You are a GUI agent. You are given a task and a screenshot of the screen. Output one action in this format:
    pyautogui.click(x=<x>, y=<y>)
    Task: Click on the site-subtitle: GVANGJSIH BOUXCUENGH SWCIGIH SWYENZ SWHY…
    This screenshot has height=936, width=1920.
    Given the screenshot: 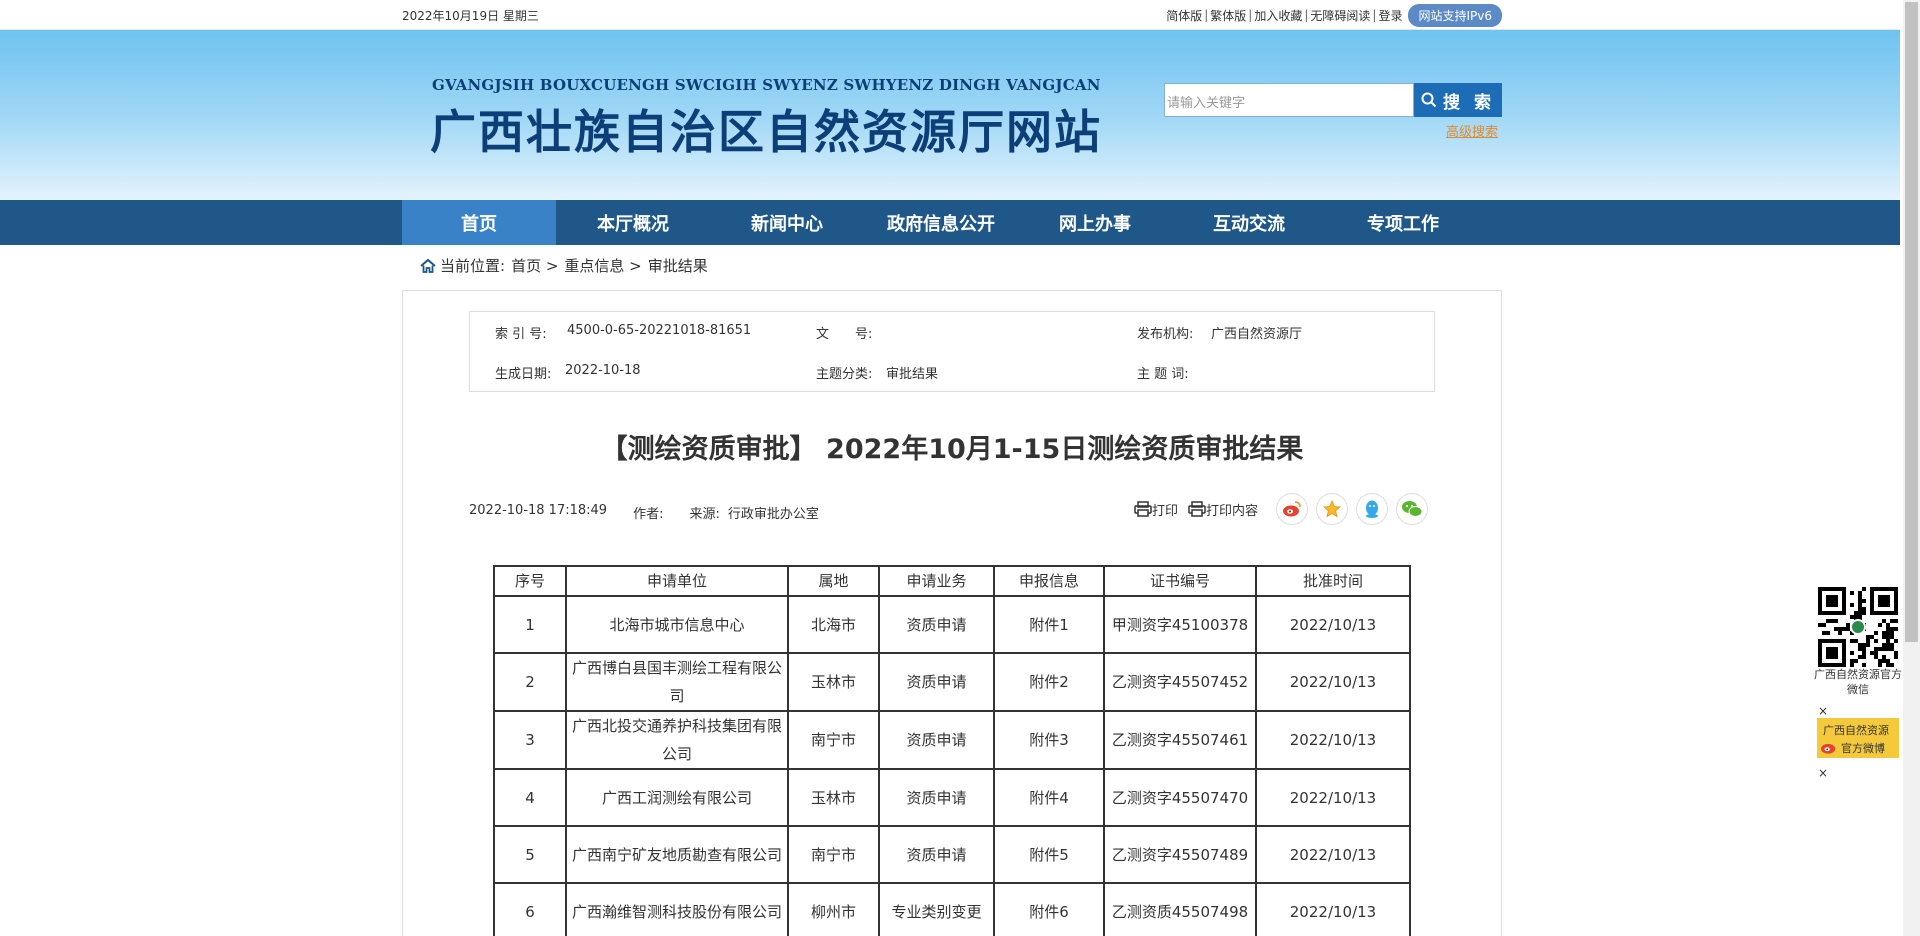 What is the action you would take?
    pyautogui.click(x=766, y=85)
    